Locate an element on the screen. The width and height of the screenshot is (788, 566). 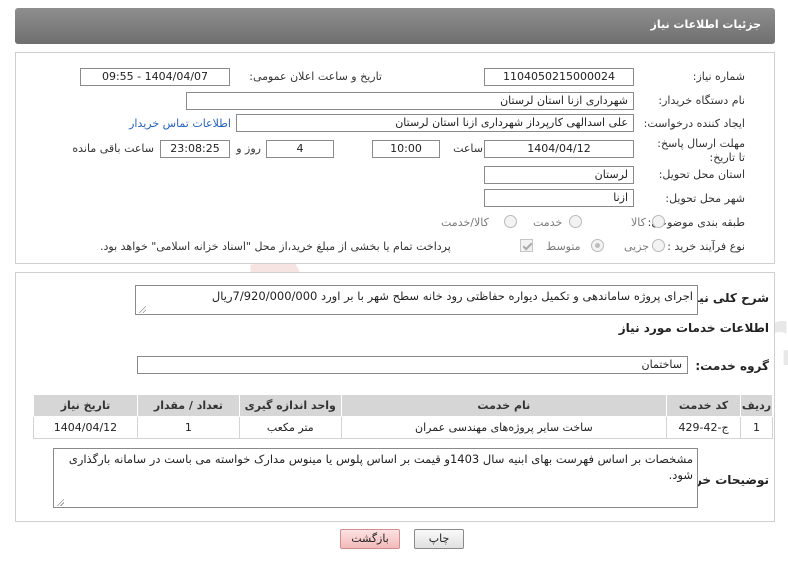
process-radio-minor is located at coordinates (658, 245).